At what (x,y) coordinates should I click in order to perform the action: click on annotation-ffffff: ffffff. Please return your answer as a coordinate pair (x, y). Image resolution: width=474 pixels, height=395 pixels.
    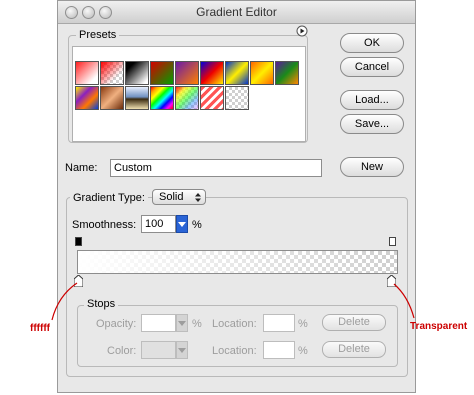
    Looking at the image, I should click on (40, 328).